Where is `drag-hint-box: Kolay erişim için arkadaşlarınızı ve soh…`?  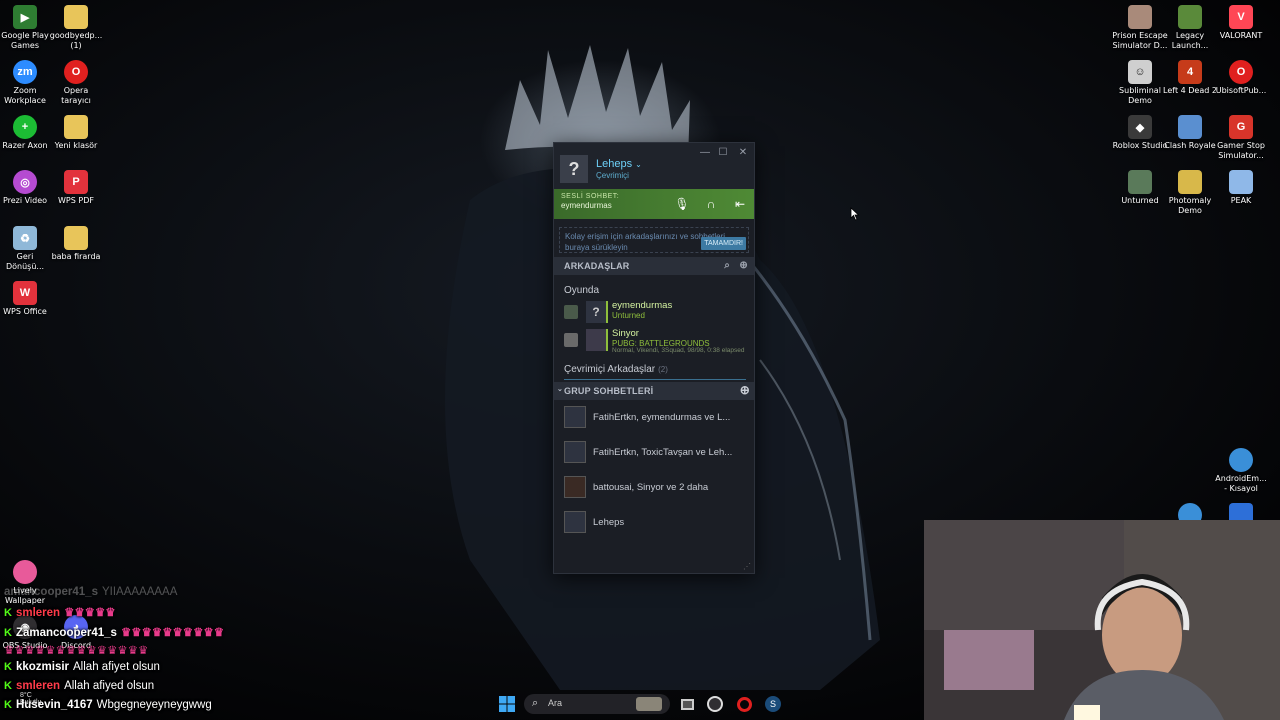 drag-hint-box: Kolay erişim için arkadaşlarınızı ve soh… is located at coordinates (654, 240).